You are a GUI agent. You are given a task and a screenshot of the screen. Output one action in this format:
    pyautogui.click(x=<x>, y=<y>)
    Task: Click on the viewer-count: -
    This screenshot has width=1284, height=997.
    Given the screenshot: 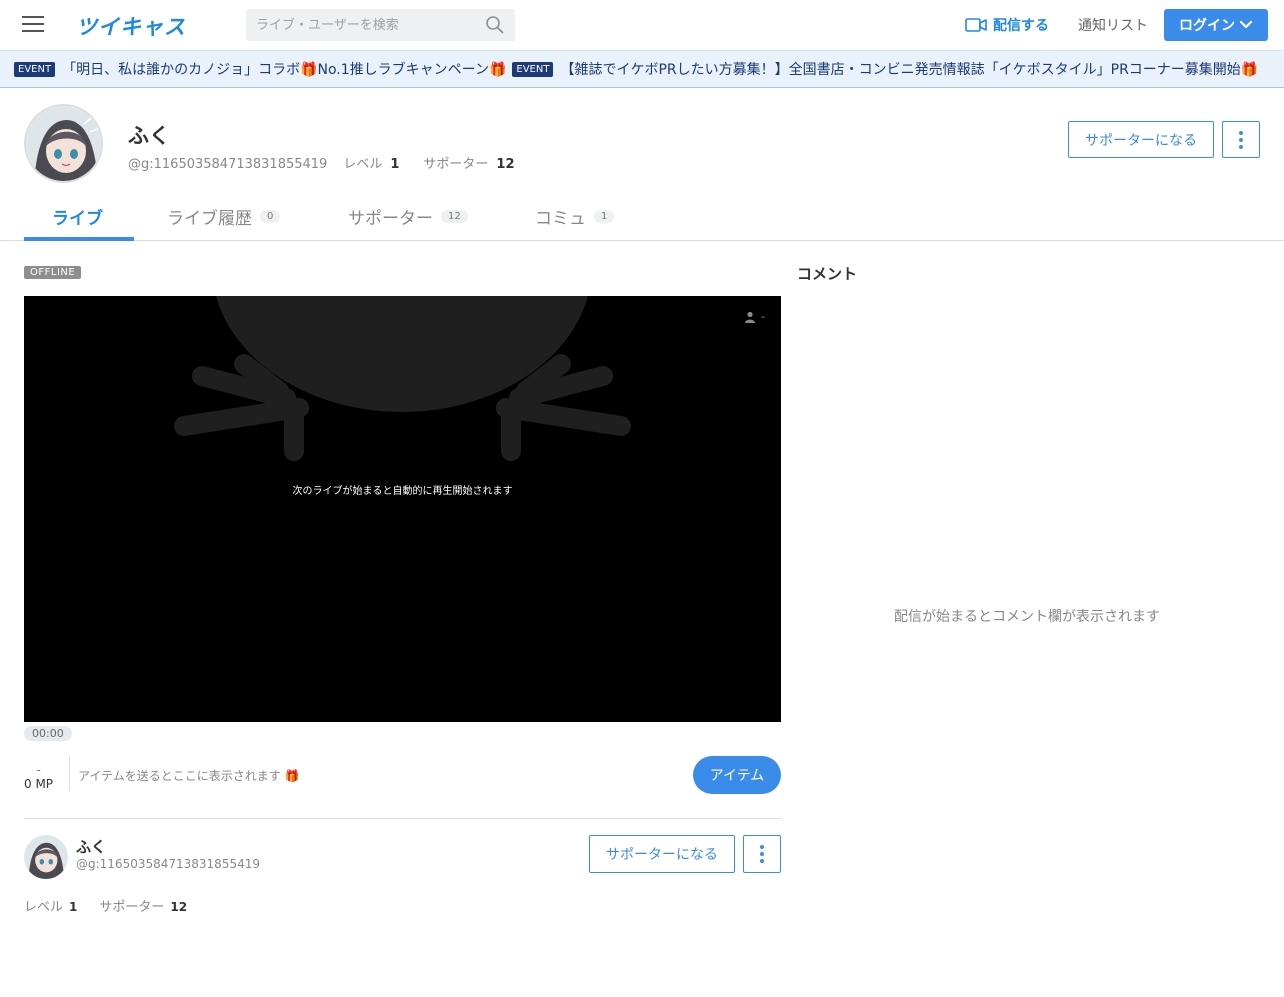 What is the action you would take?
    pyautogui.click(x=754, y=316)
    